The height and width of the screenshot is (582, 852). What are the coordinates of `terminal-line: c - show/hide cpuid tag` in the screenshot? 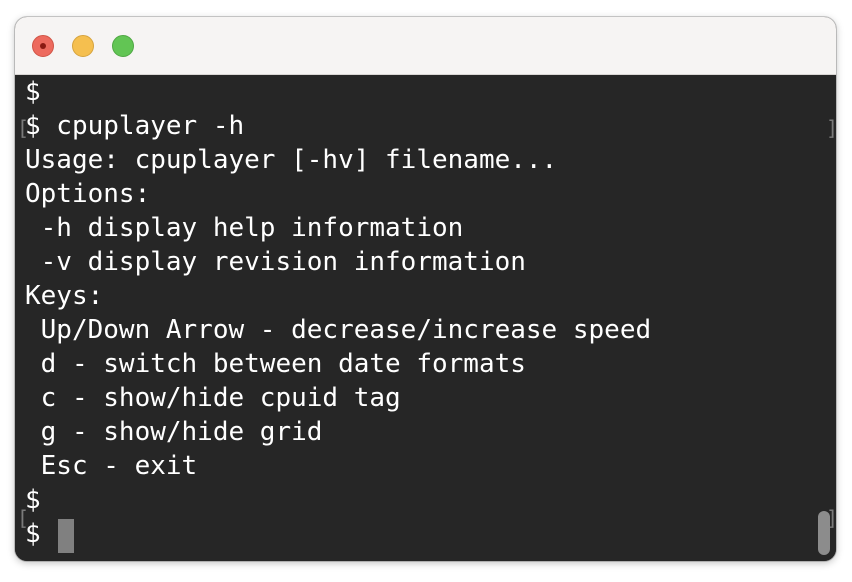 It's located at (213, 398).